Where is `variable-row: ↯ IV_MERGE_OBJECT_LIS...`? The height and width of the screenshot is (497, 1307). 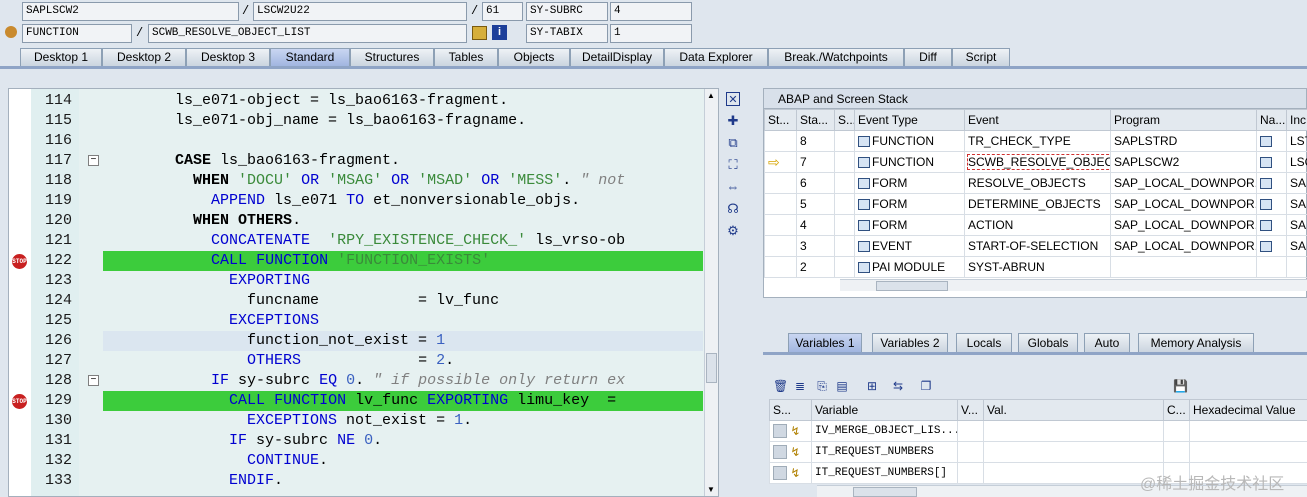 variable-row: ↯ IV_MERGE_OBJECT_LIS... is located at coordinates (1038, 431).